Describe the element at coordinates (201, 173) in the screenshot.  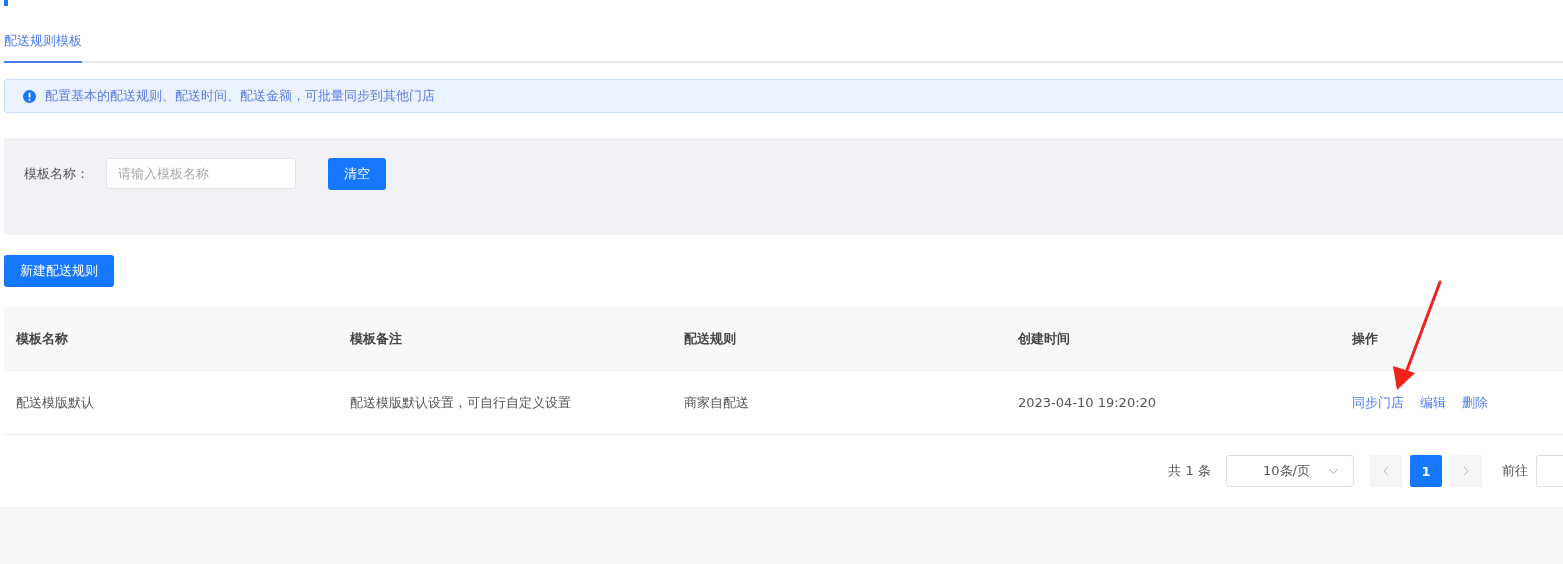
I see `search-field: 请输入模板名称` at that location.